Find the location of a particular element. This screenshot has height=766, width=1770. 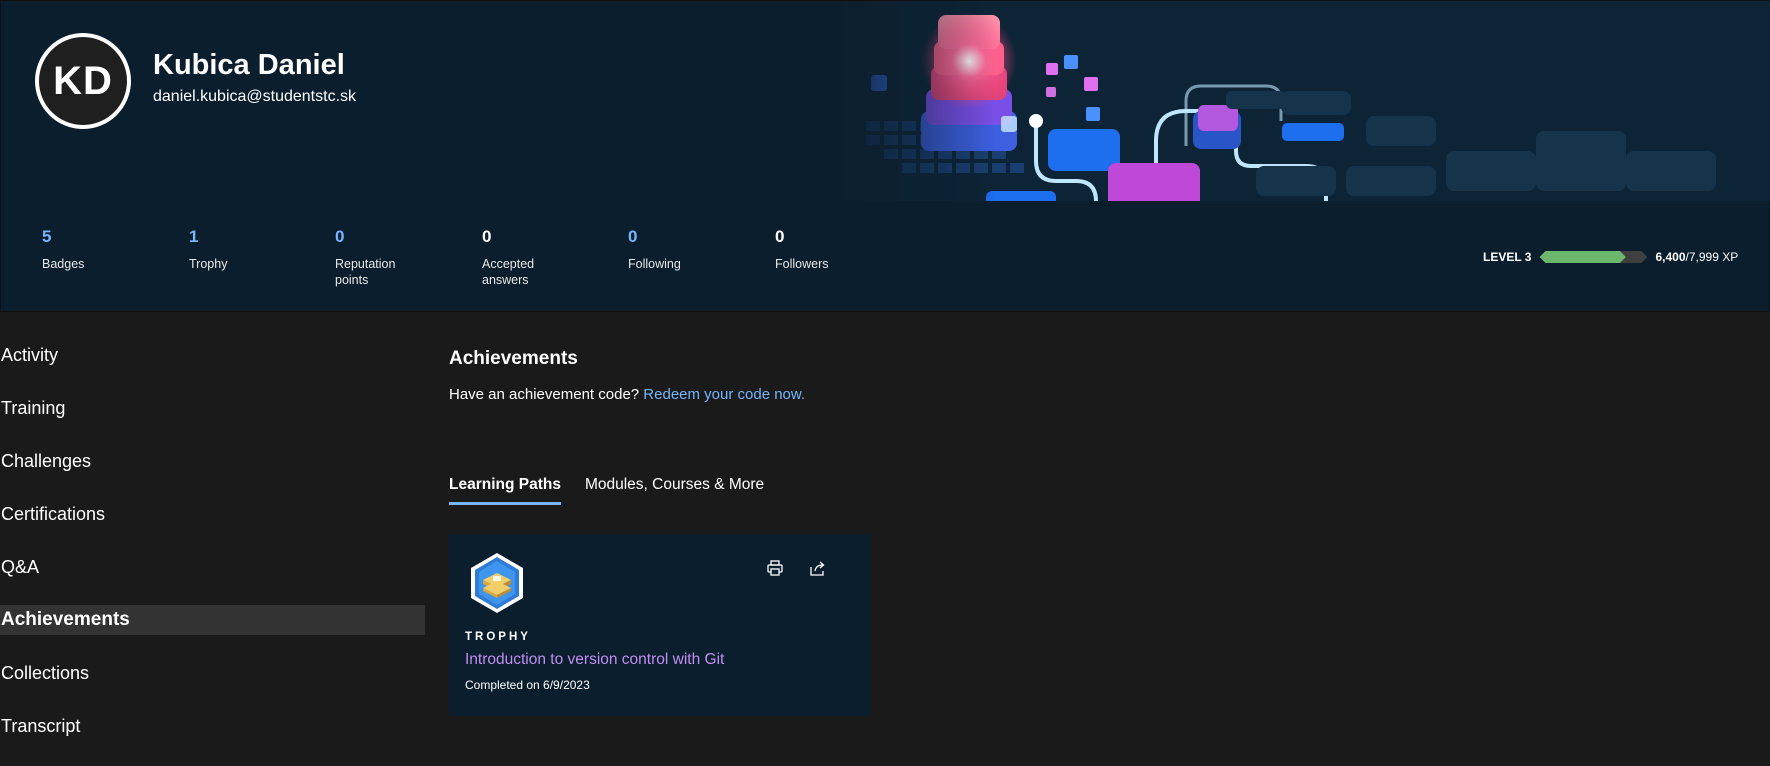

level-label: LEVEL 3 is located at coordinates (1507, 257).